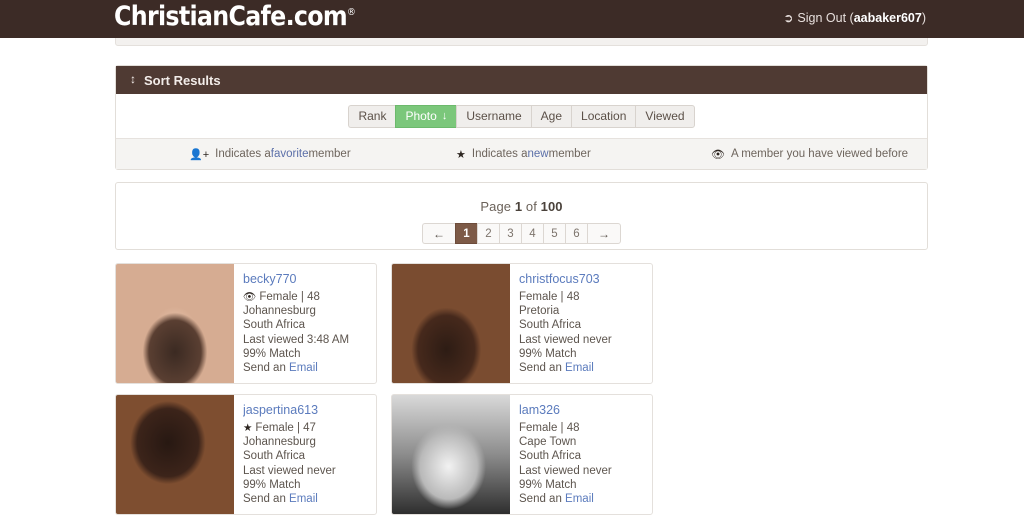  I want to click on member-username: christfocus703, so click(585, 279).